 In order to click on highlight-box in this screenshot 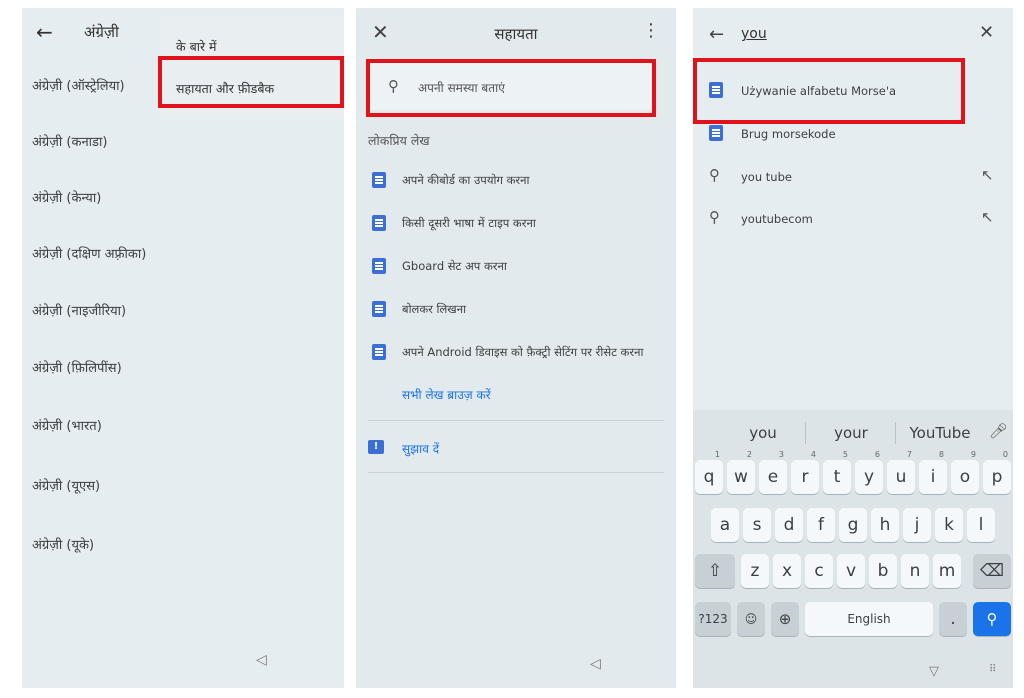, I will do `click(829, 91)`.